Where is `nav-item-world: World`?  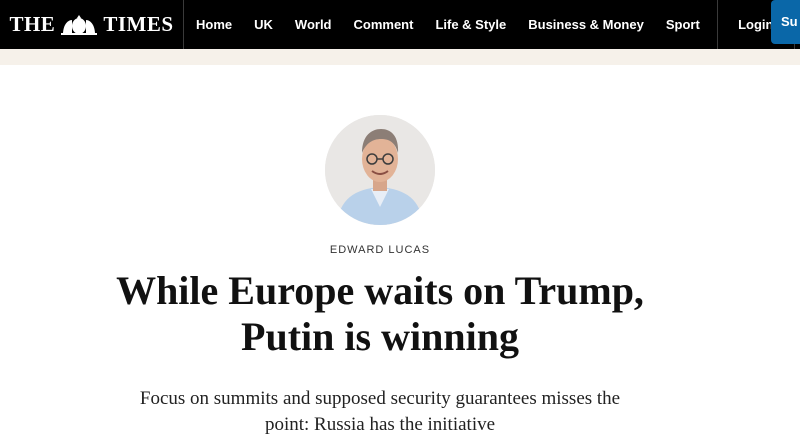 nav-item-world: World is located at coordinates (313, 24).